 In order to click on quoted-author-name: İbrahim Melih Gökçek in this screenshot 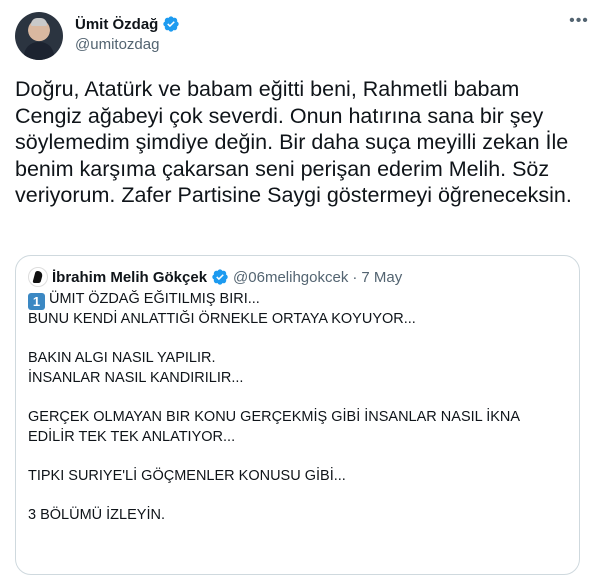, I will do `click(130, 277)`.